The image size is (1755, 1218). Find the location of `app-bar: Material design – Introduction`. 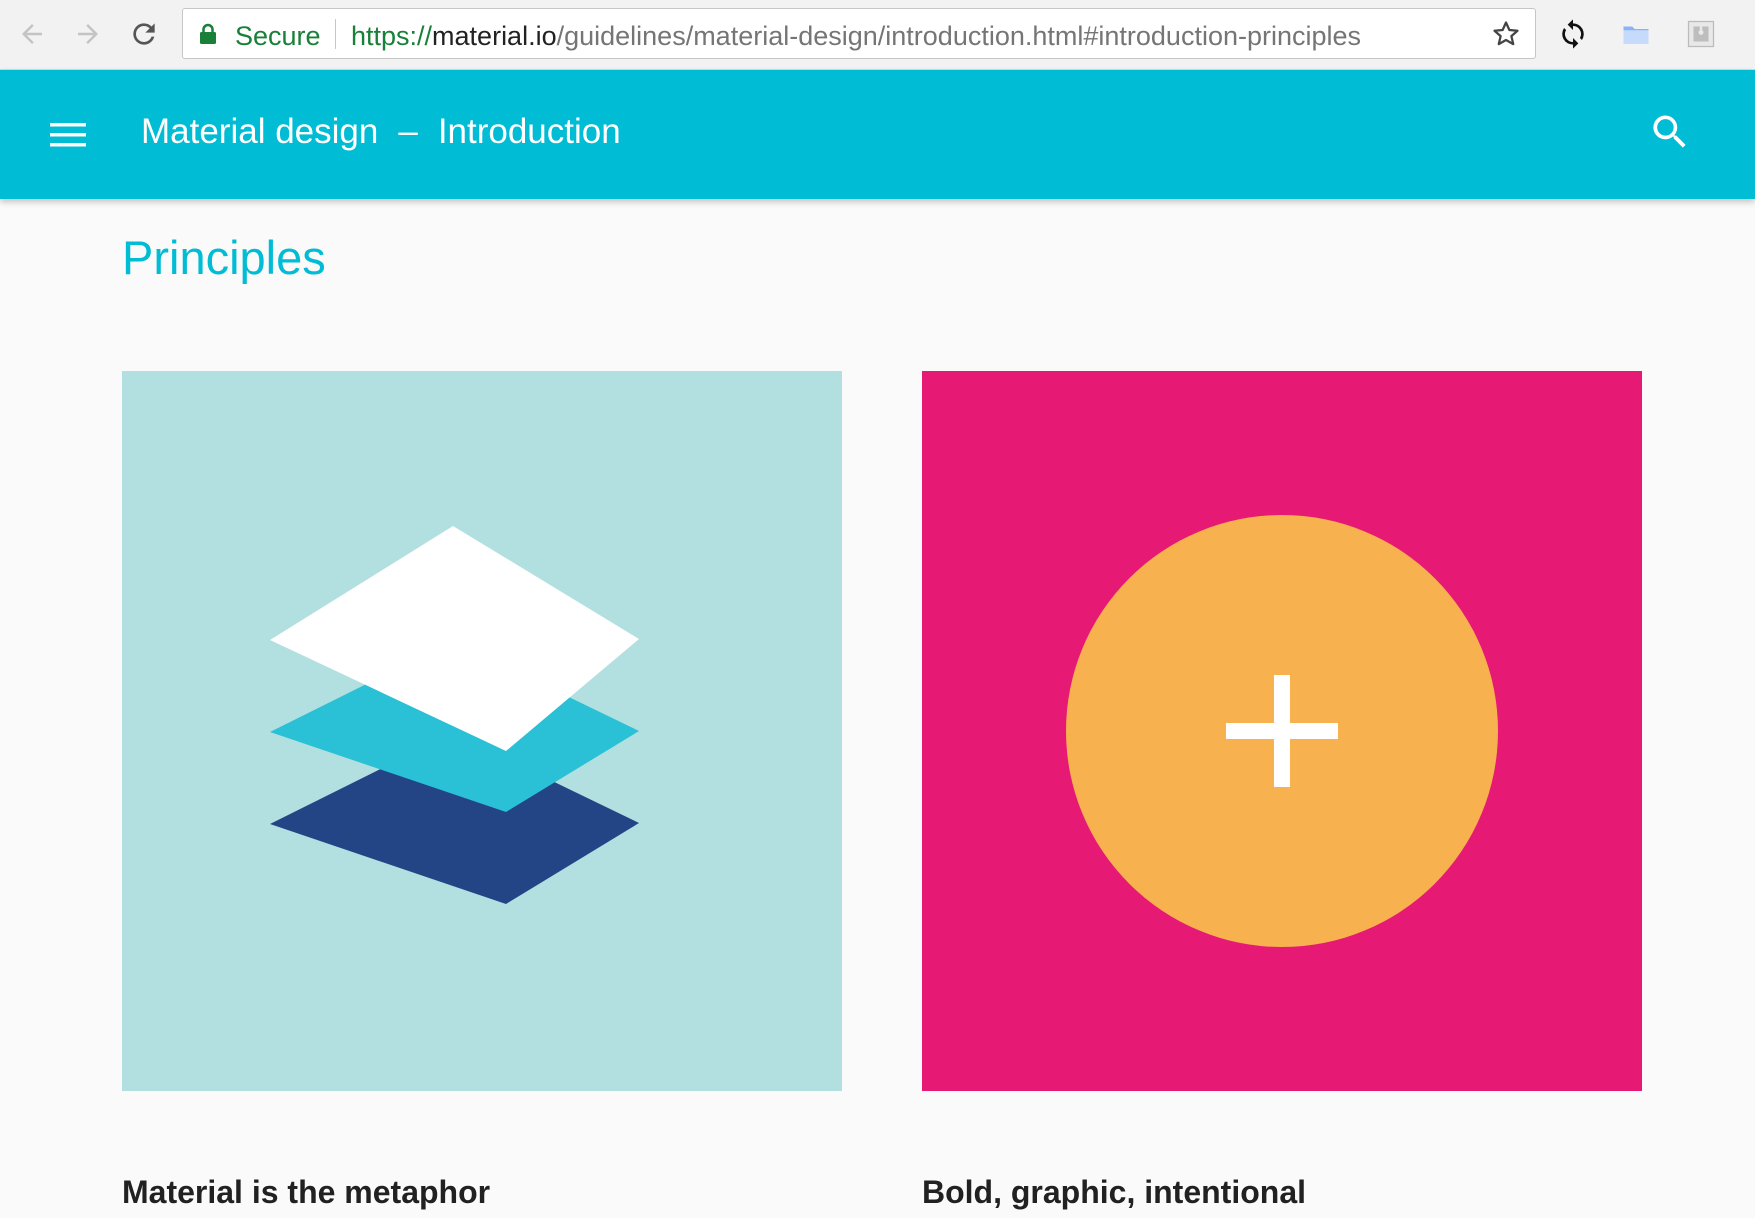

app-bar: Material design – Introduction is located at coordinates (877, 134).